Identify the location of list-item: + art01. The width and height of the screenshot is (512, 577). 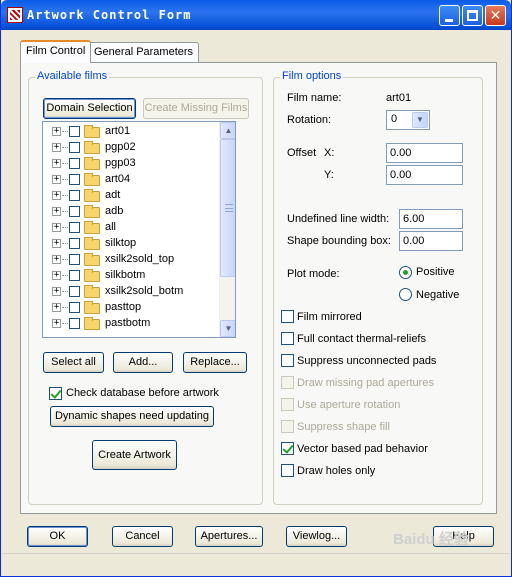
(130, 132).